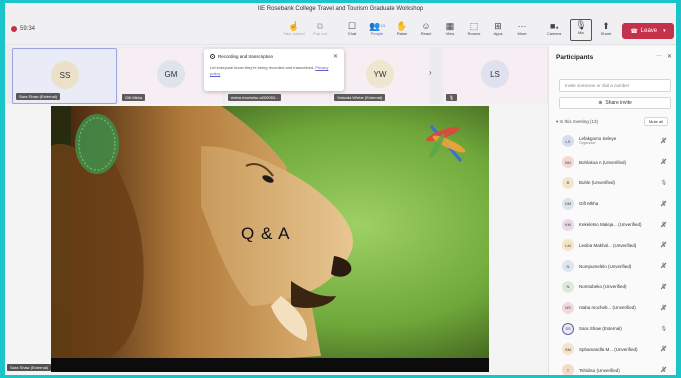  I want to click on participant-row: N Nomtobeko (Unverified) 🎙, so click(612, 287).